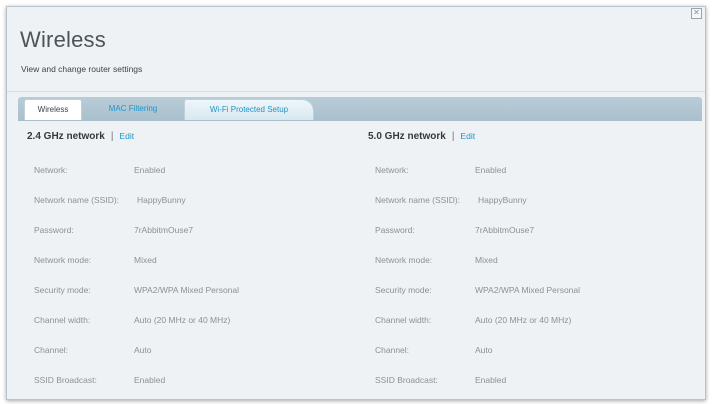  I want to click on tab-mac-filtering: MAC Filtering, so click(133, 109).